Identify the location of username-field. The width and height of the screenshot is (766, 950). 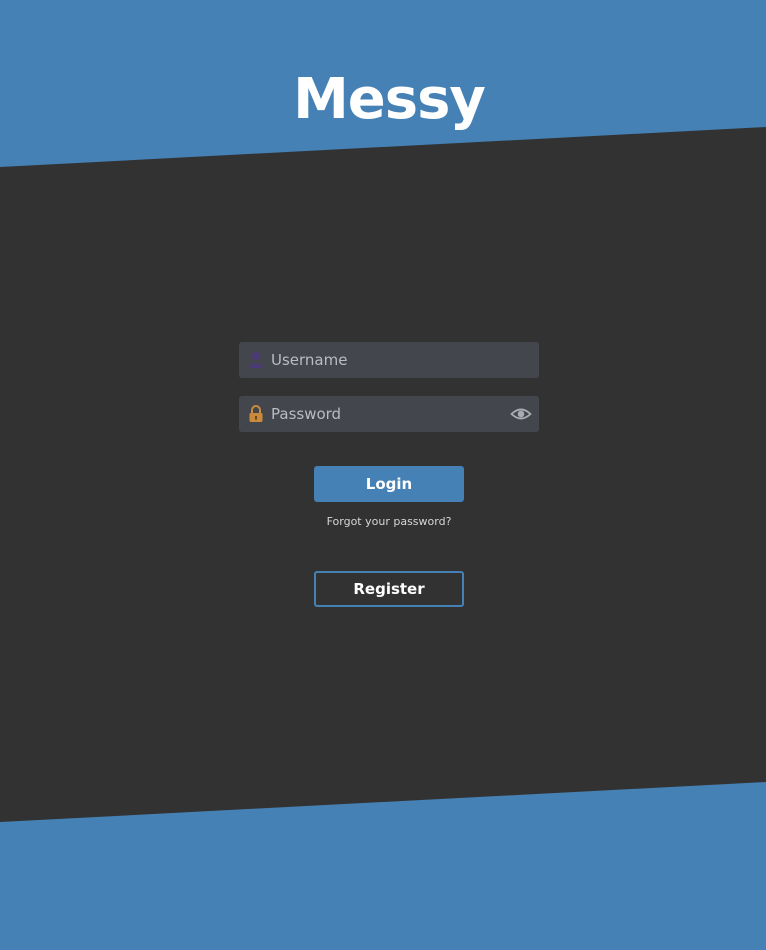
(389, 360).